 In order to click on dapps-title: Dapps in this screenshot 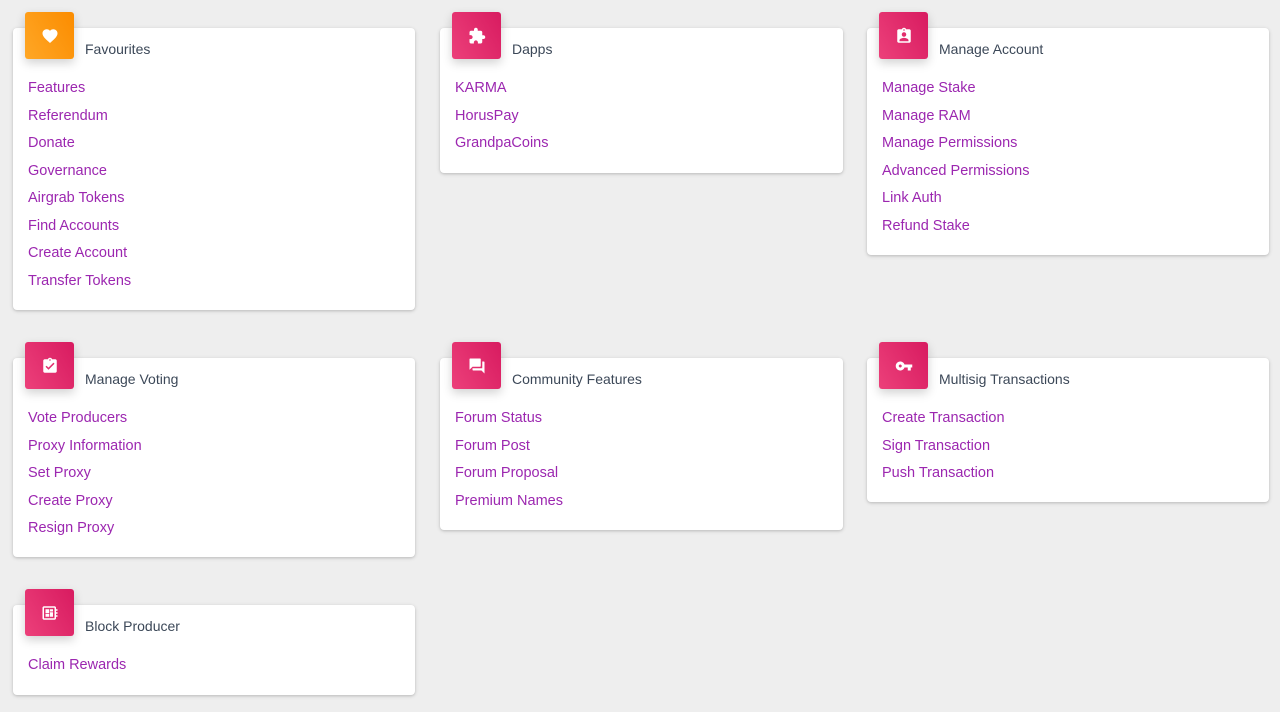, I will do `click(532, 49)`.